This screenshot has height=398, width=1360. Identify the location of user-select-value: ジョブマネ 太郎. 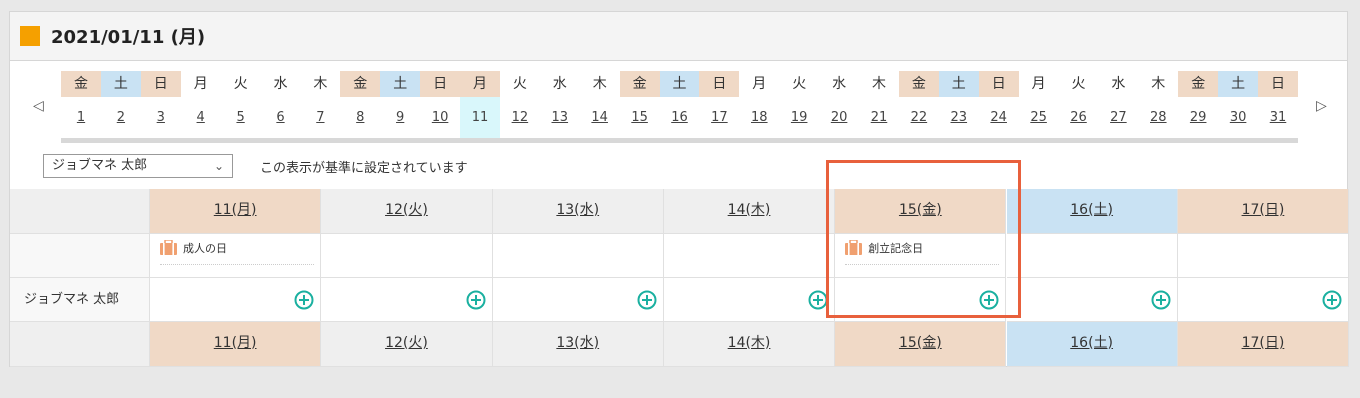
(100, 165).